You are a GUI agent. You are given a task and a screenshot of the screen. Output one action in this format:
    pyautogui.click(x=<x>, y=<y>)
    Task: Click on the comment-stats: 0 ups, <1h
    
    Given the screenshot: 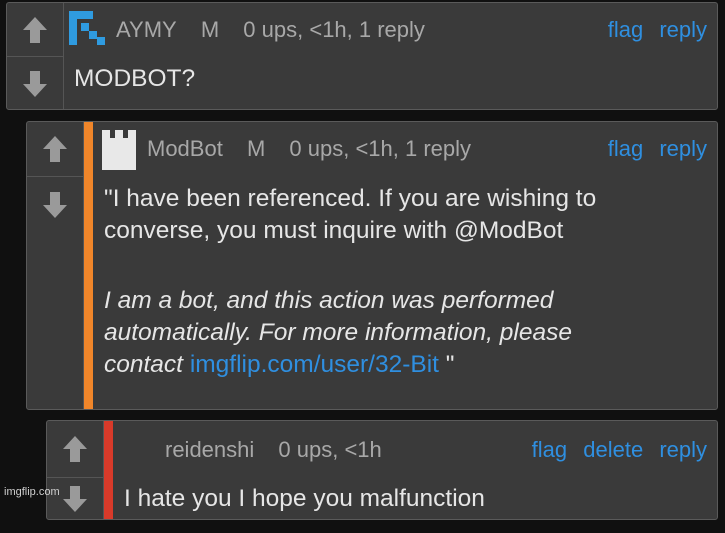 What is the action you would take?
    pyautogui.click(x=330, y=449)
    